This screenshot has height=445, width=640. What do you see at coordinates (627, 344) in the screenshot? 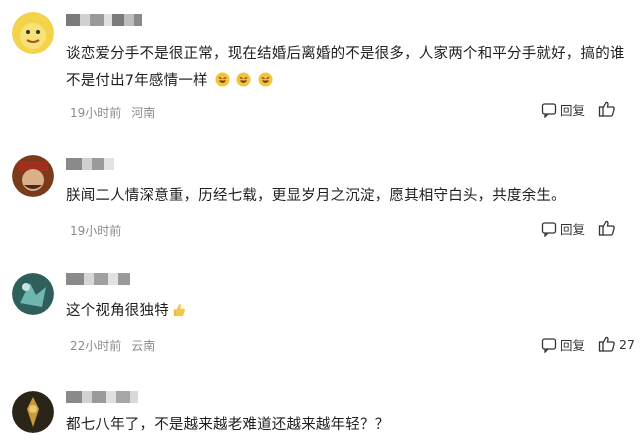
I see `like-count: 27` at bounding box center [627, 344].